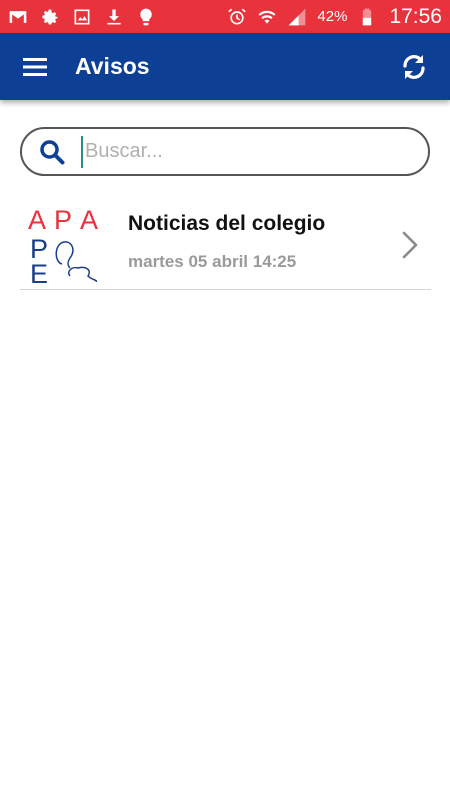 This screenshot has width=450, height=800. Describe the element at coordinates (225, 16) in the screenshot. I see `status-bar: 42% 17:56` at that location.